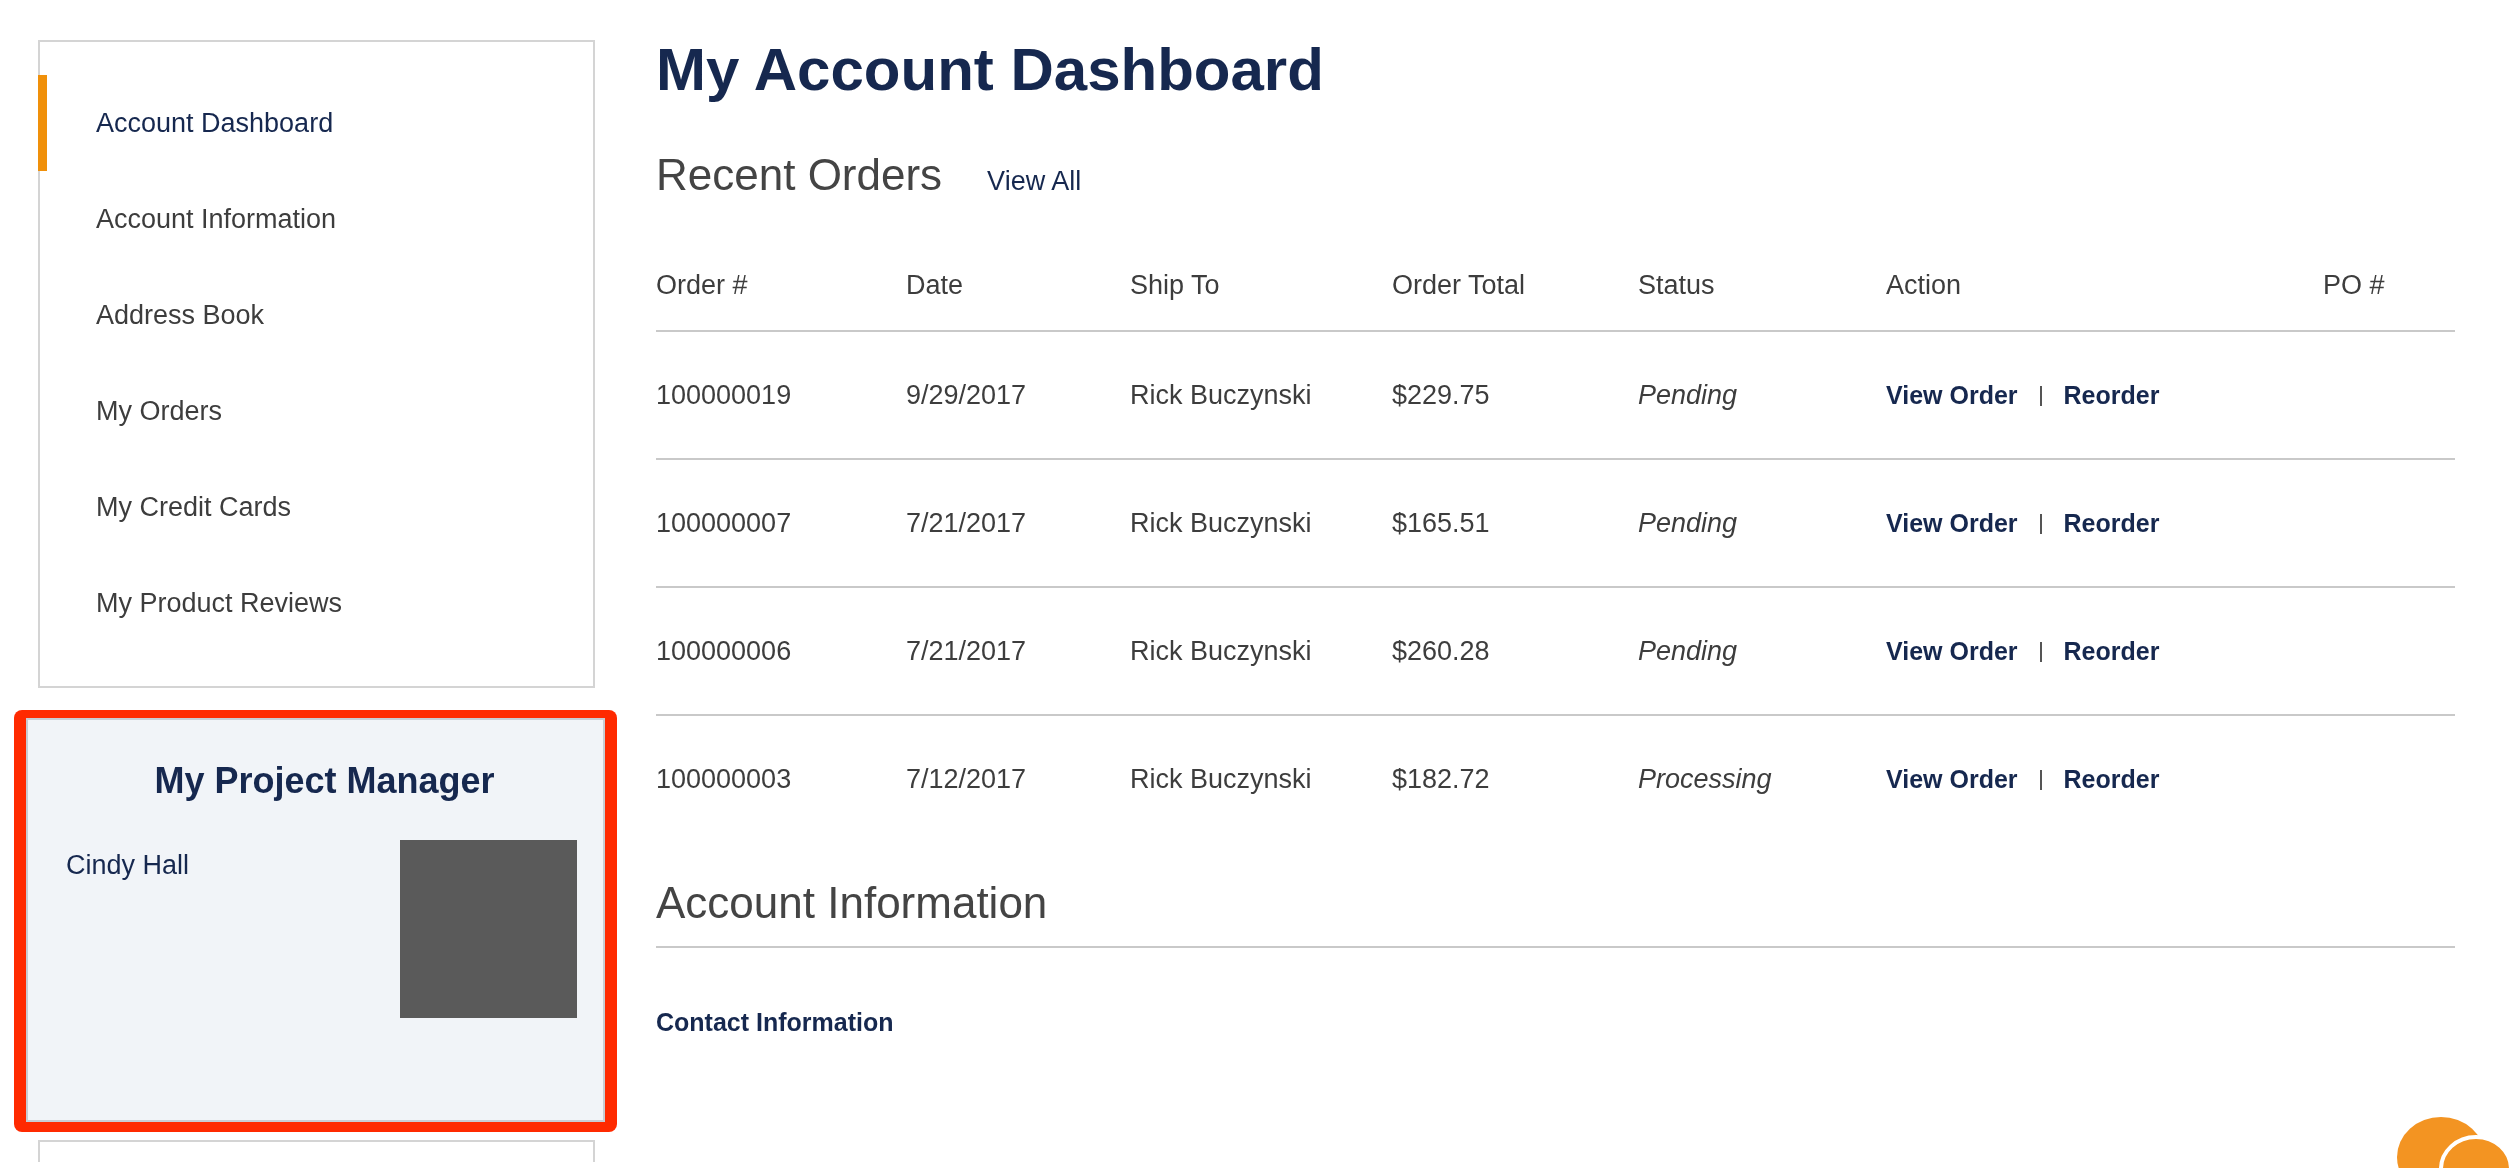  I want to click on column-header: Order #, so click(781, 285).